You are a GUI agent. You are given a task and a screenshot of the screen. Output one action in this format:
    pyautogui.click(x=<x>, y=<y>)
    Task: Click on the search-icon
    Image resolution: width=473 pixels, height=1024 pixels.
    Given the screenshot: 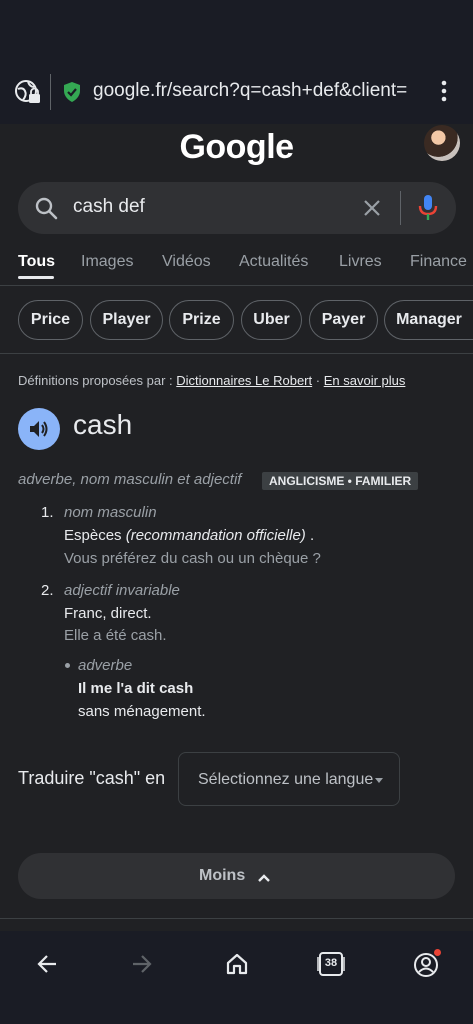 What is the action you would take?
    pyautogui.click(x=46, y=210)
    